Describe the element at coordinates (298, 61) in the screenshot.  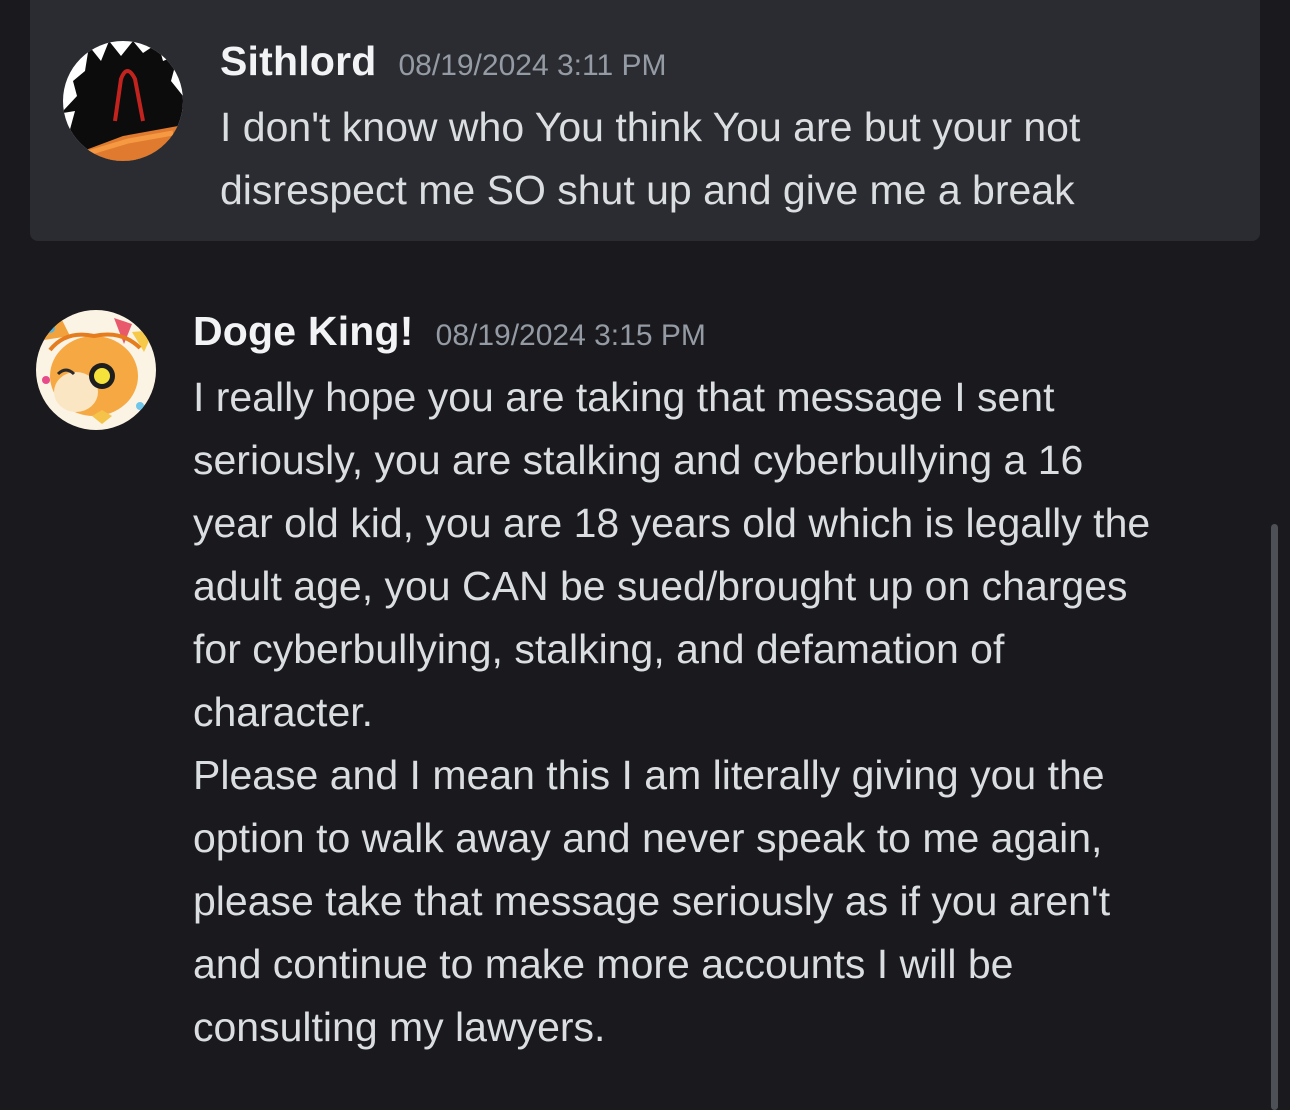
I see `username: Sithlord` at that location.